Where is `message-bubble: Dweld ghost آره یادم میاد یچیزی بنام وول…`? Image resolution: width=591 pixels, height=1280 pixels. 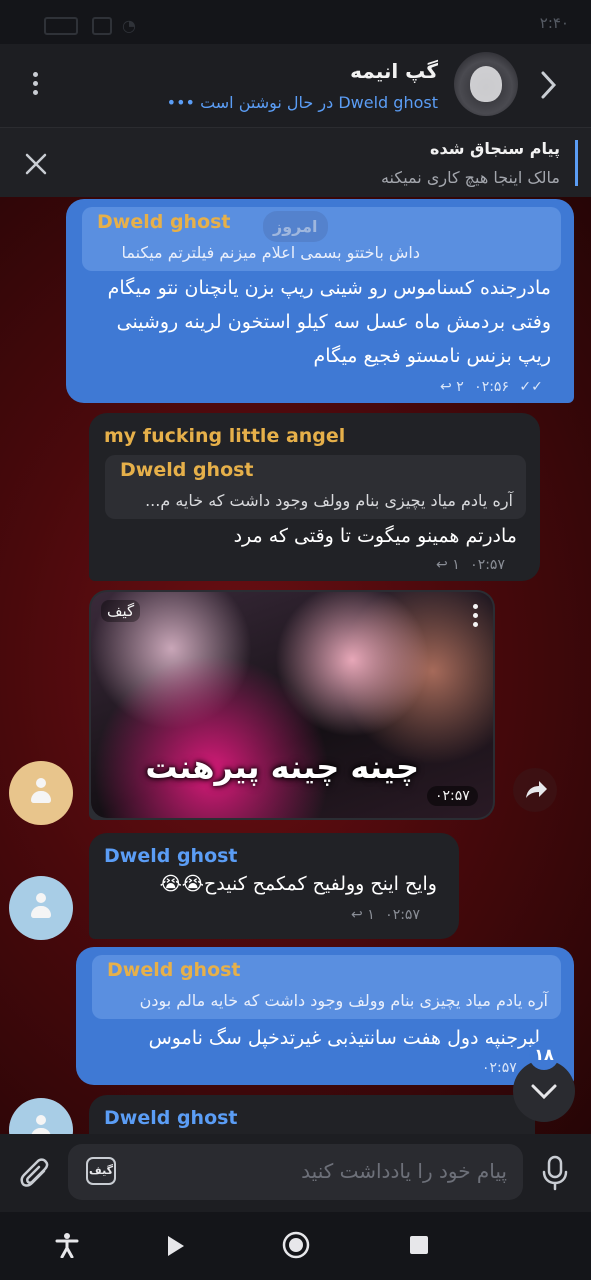
message-bubble: Dweld ghost آره یادم میاد یچیزی بنام وول… is located at coordinates (325, 1016).